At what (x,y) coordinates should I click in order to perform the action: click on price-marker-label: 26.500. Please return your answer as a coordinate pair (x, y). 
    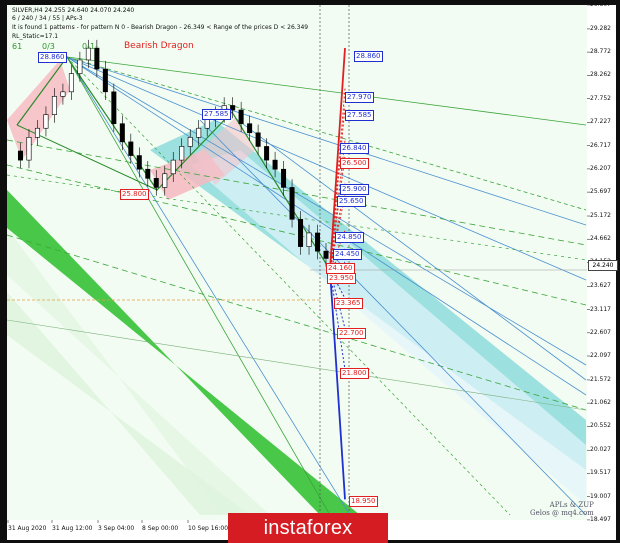
    Looking at the image, I should click on (354, 163).